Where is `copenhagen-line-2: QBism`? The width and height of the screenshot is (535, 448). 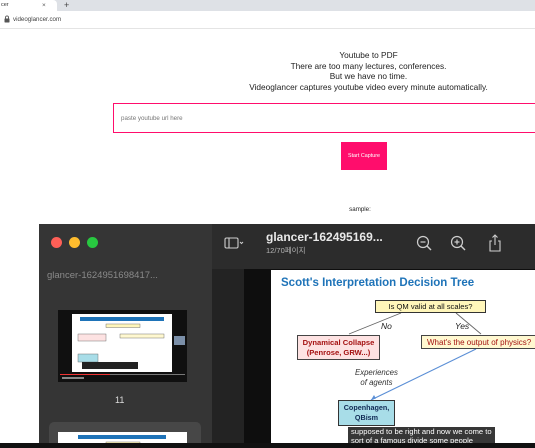 copenhagen-line-2: QBism is located at coordinates (366, 417).